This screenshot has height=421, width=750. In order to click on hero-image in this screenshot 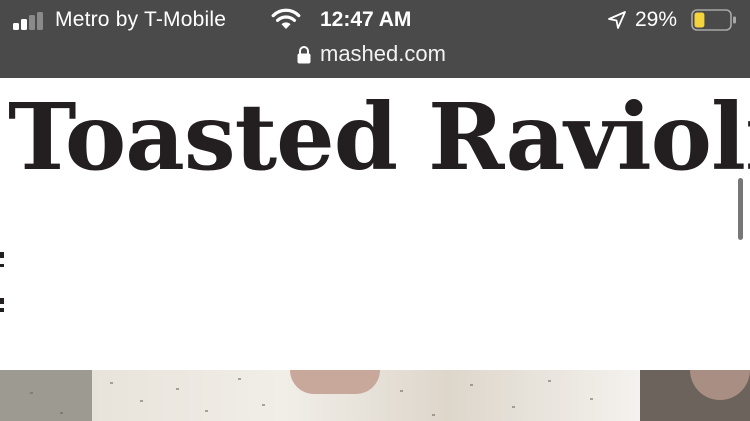, I will do `click(375, 395)`.